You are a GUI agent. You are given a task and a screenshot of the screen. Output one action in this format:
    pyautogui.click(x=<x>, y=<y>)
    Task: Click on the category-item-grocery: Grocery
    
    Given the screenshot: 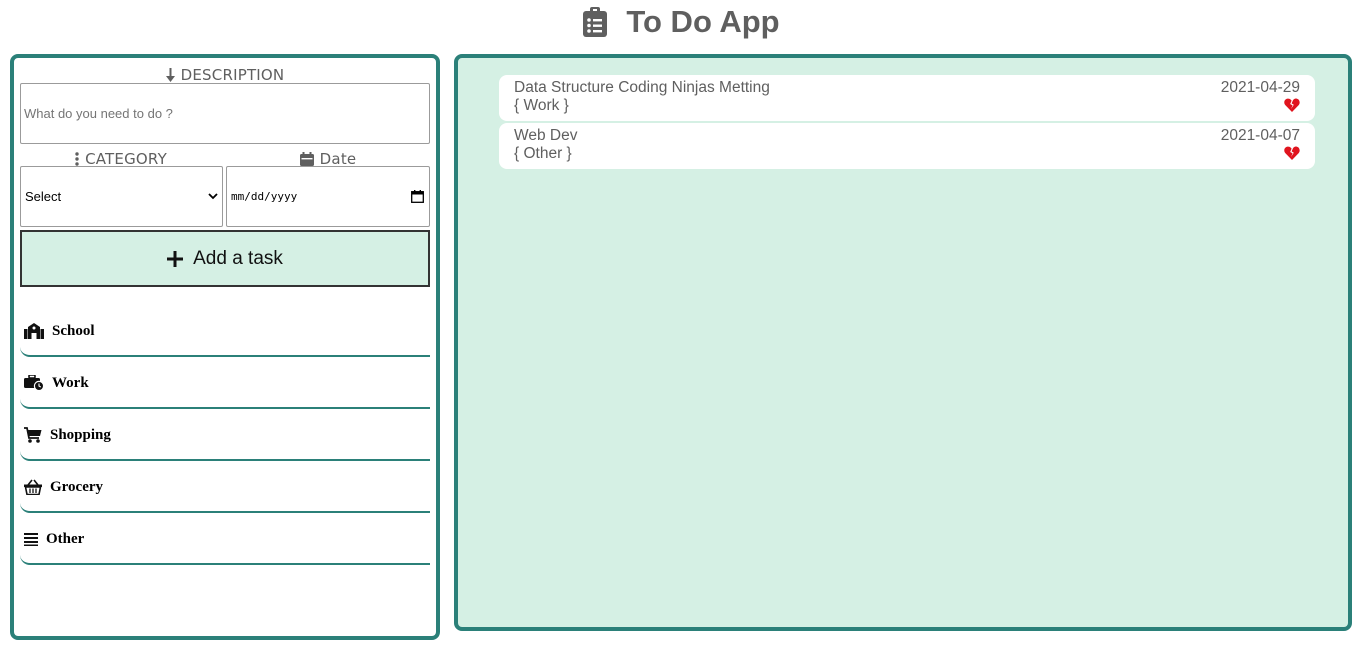 What is the action you would take?
    pyautogui.click(x=225, y=488)
    